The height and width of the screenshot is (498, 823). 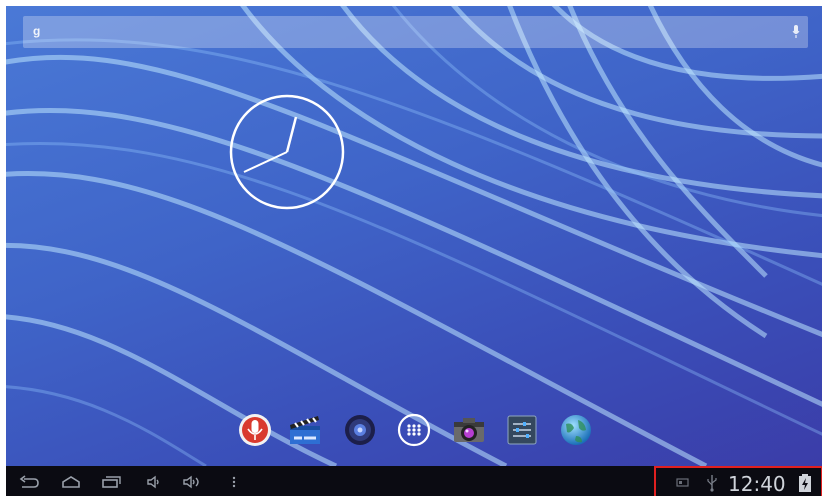 I want to click on browser-app, so click(x=576, y=430).